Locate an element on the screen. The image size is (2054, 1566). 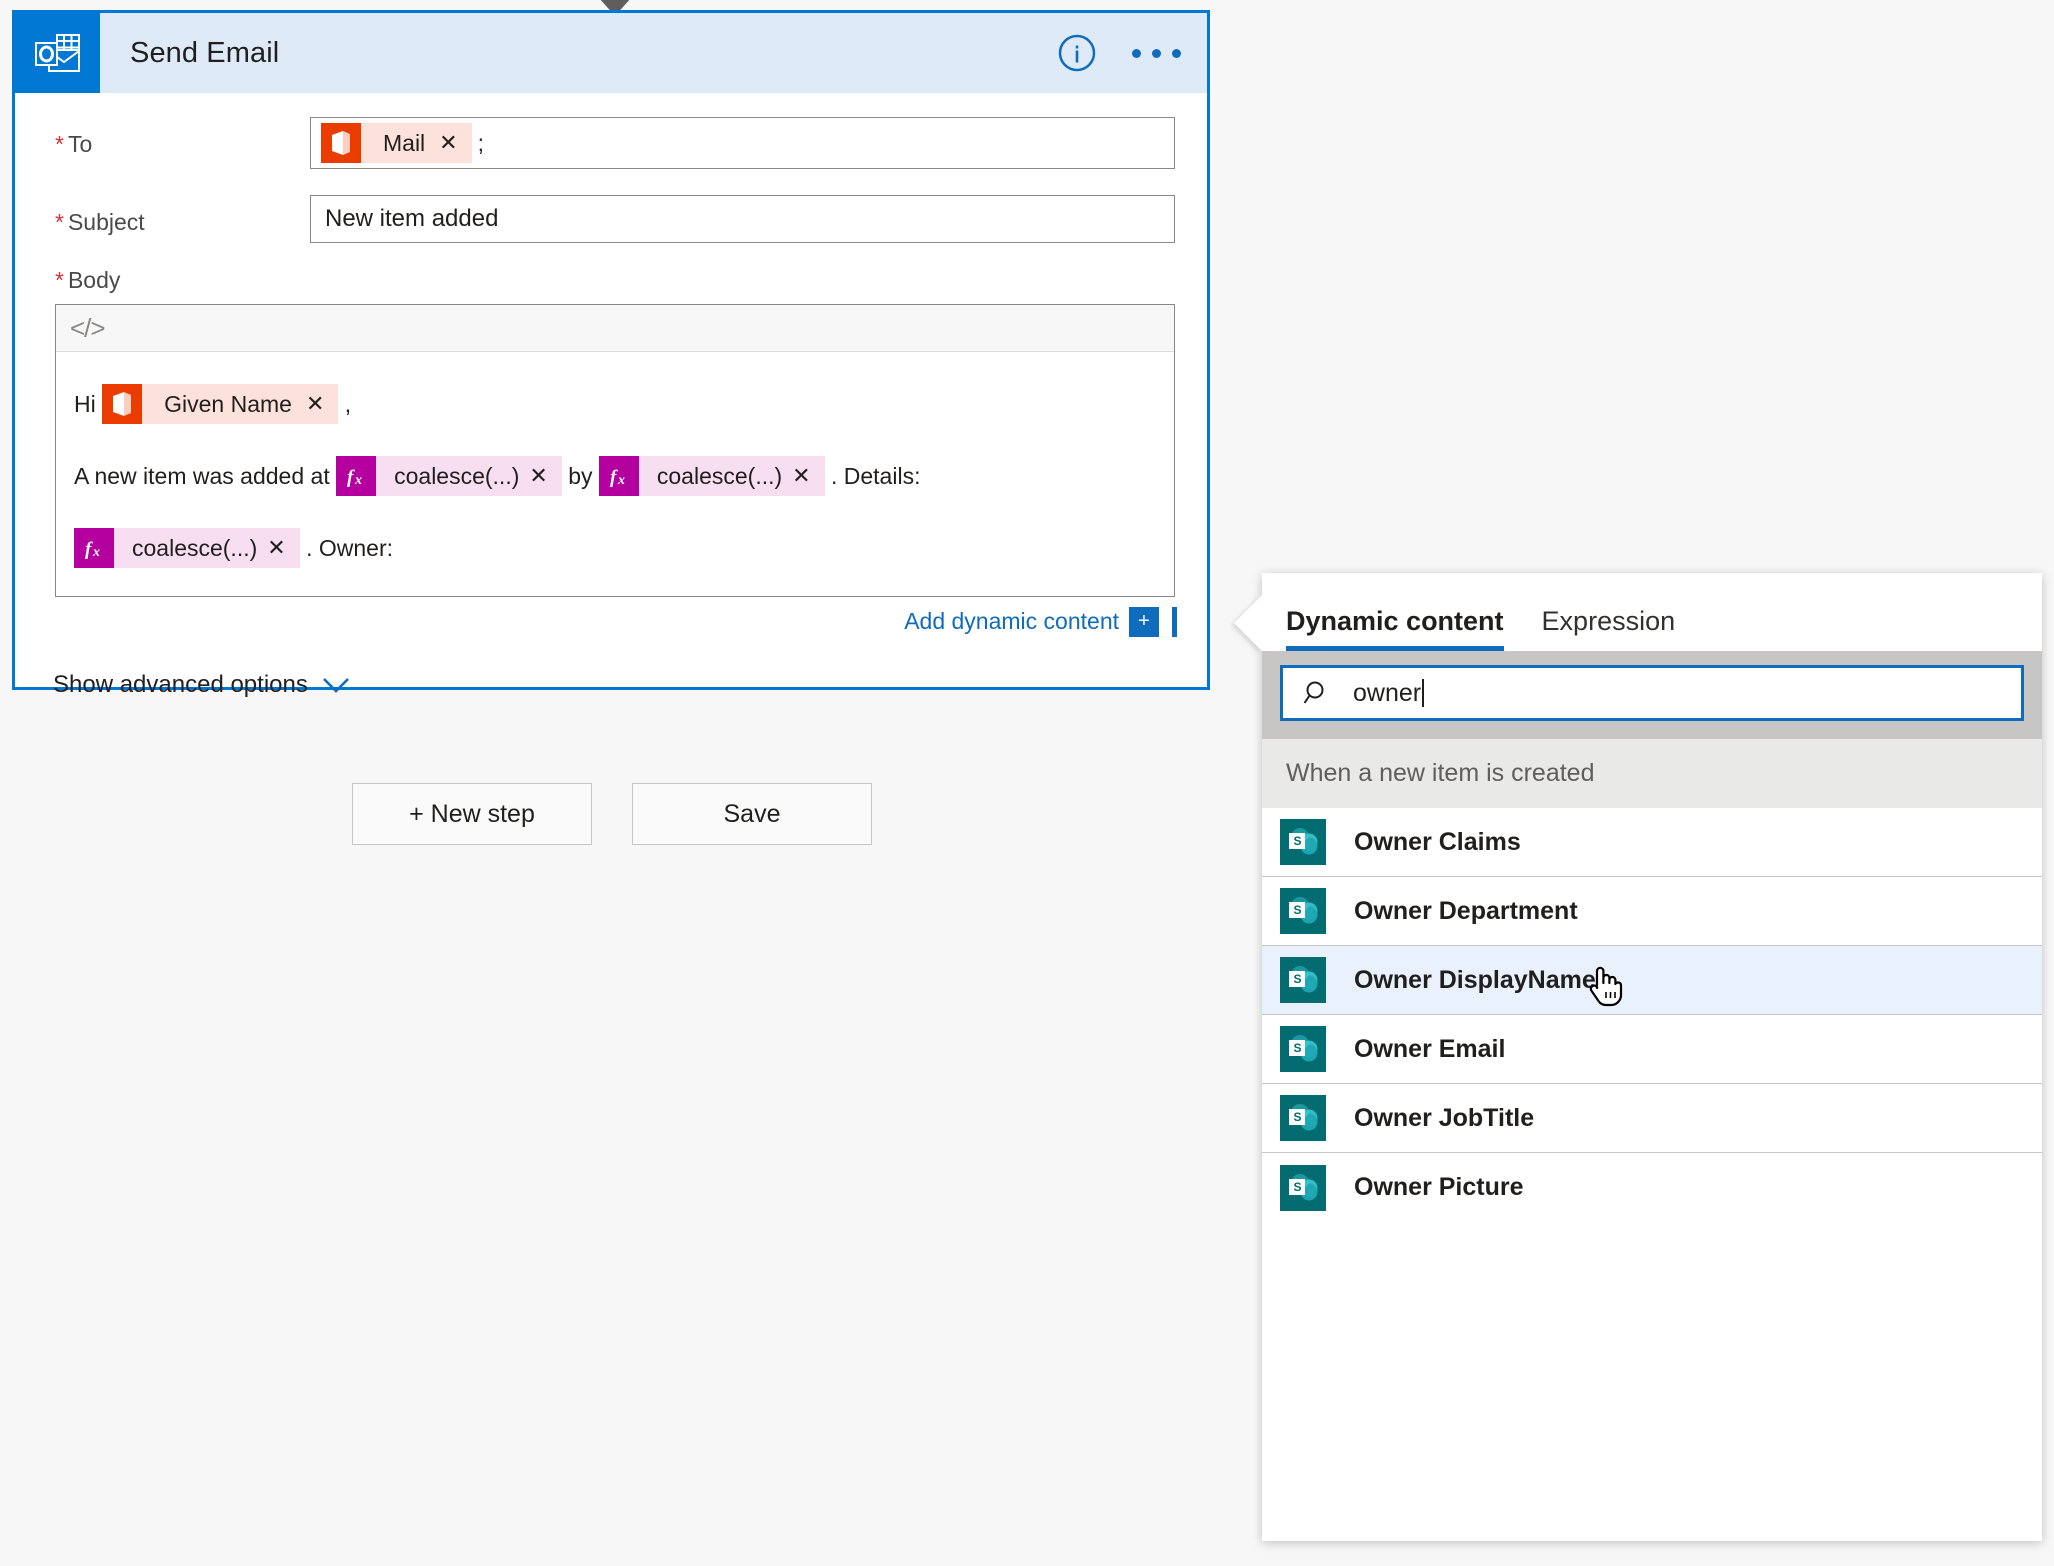
search-input: owner is located at coordinates (1652, 693).